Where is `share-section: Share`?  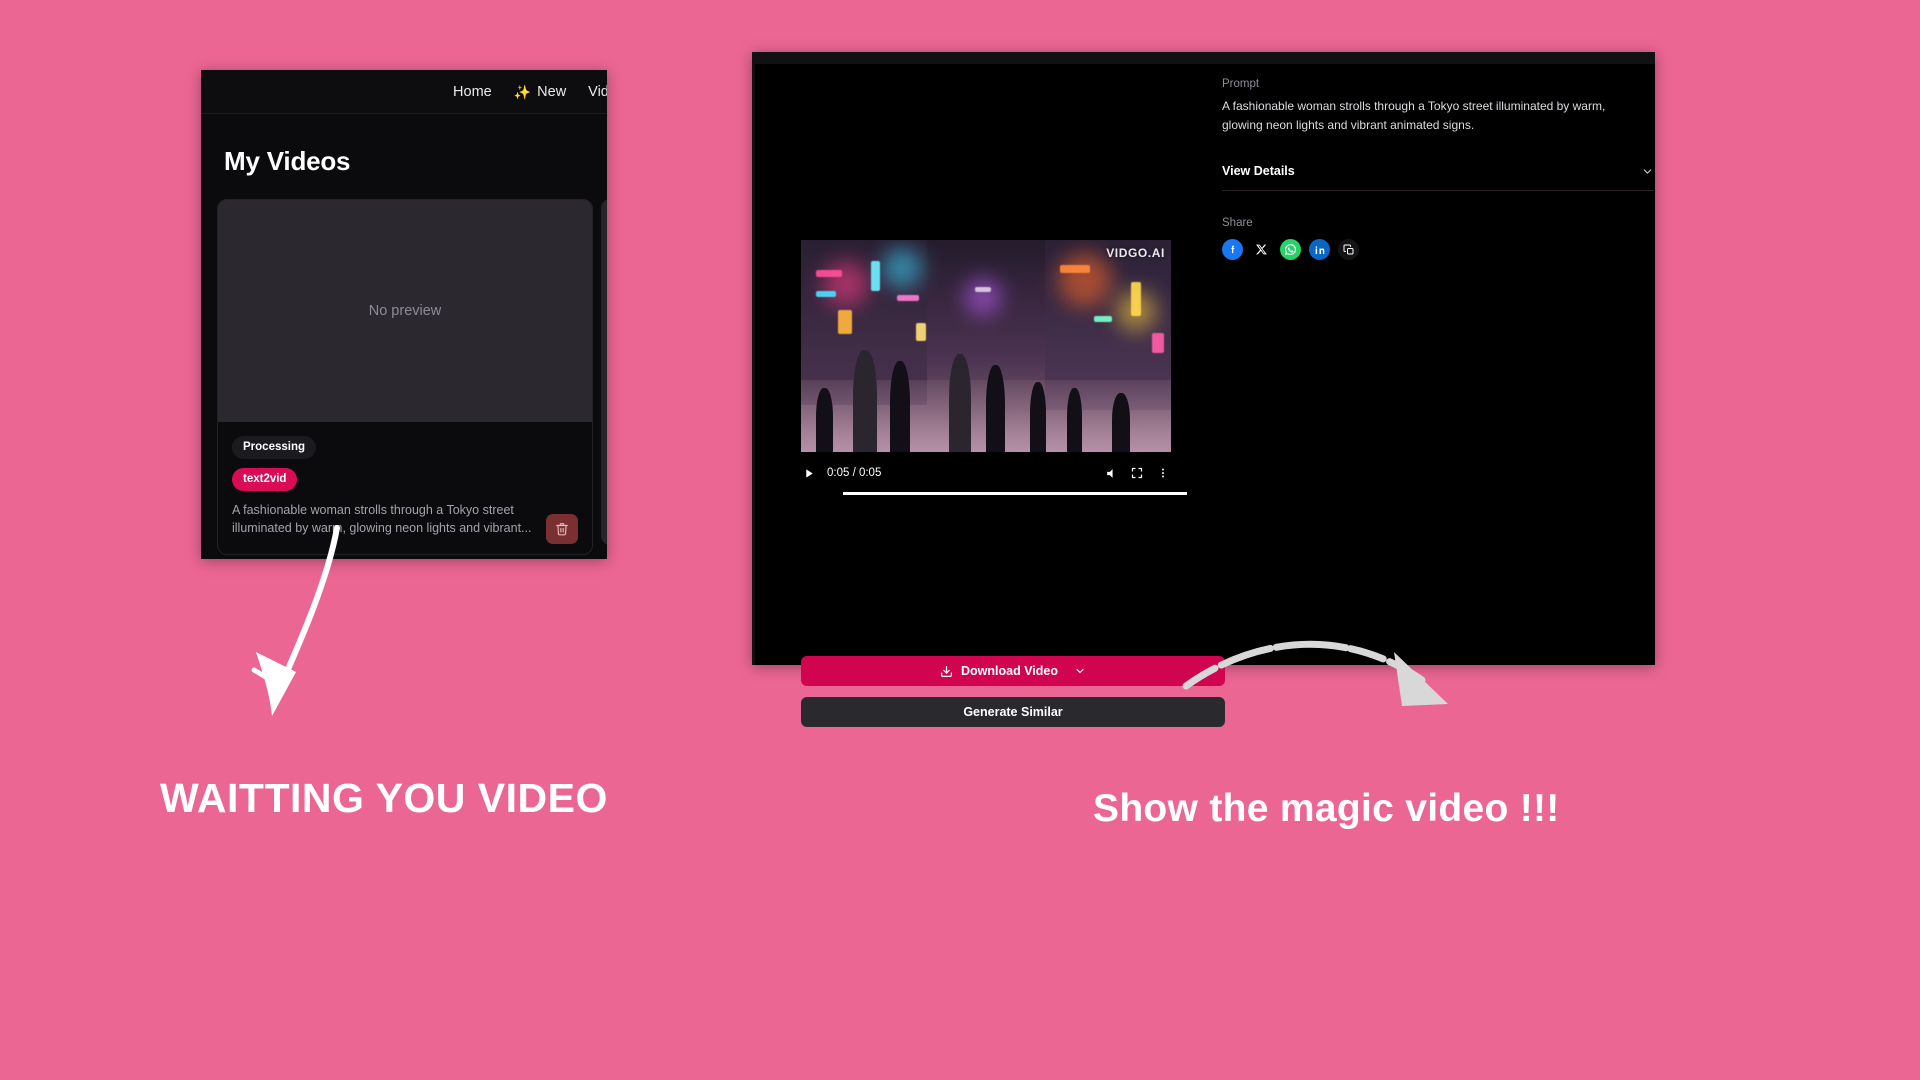 share-section: Share is located at coordinates (1431, 239).